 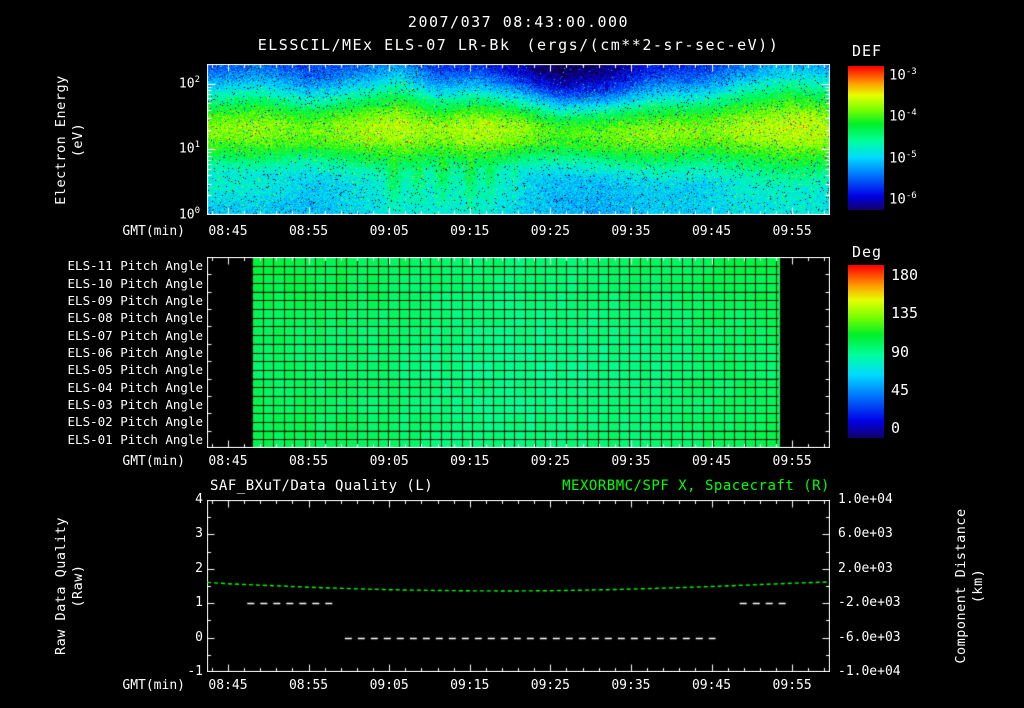 I want to click on els-row-label: ELS-05 Pitch Angle, so click(x=135, y=370).